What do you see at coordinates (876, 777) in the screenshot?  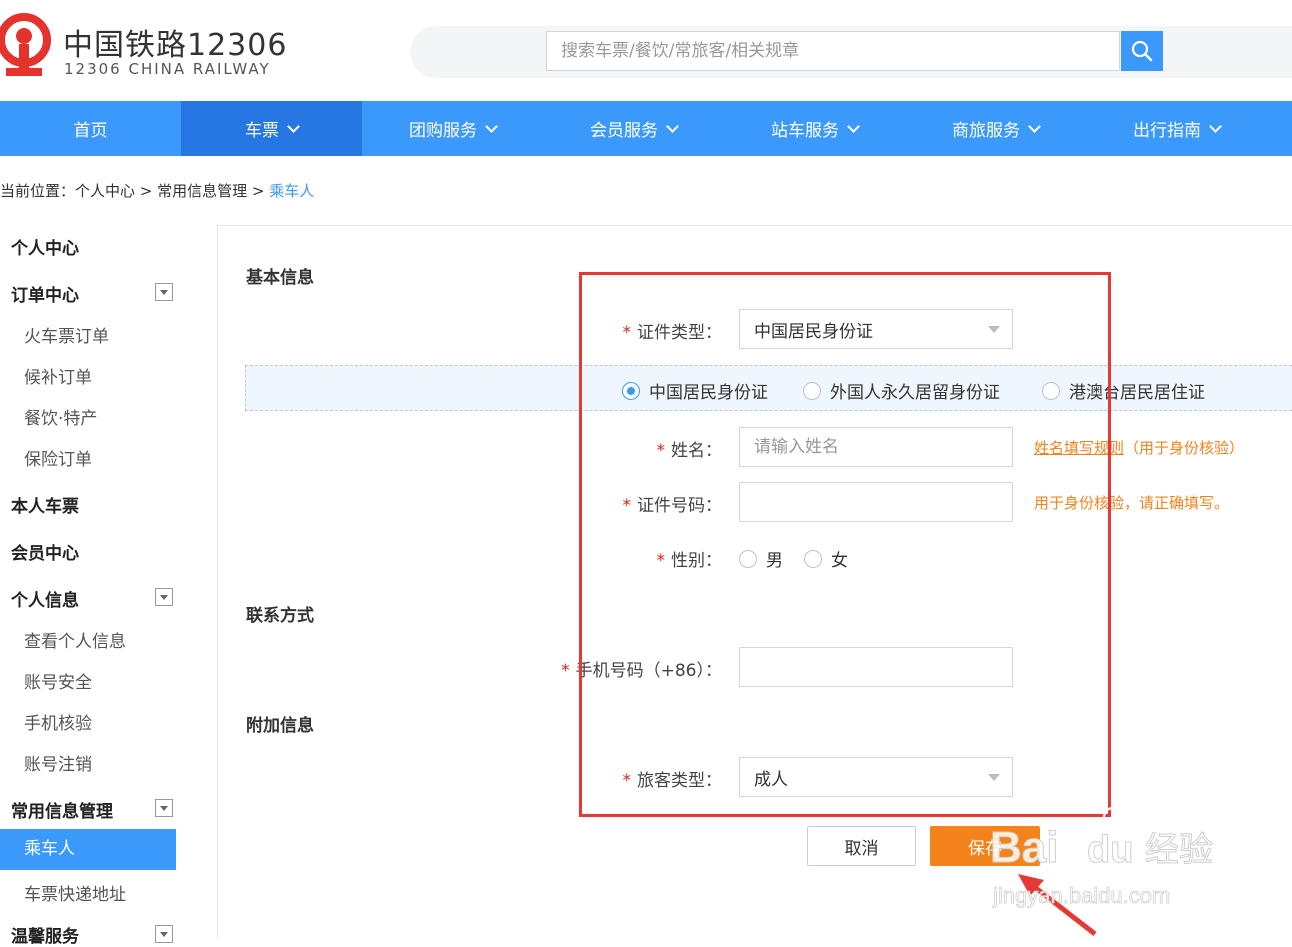 I see `passenger-type-select: 成人` at bounding box center [876, 777].